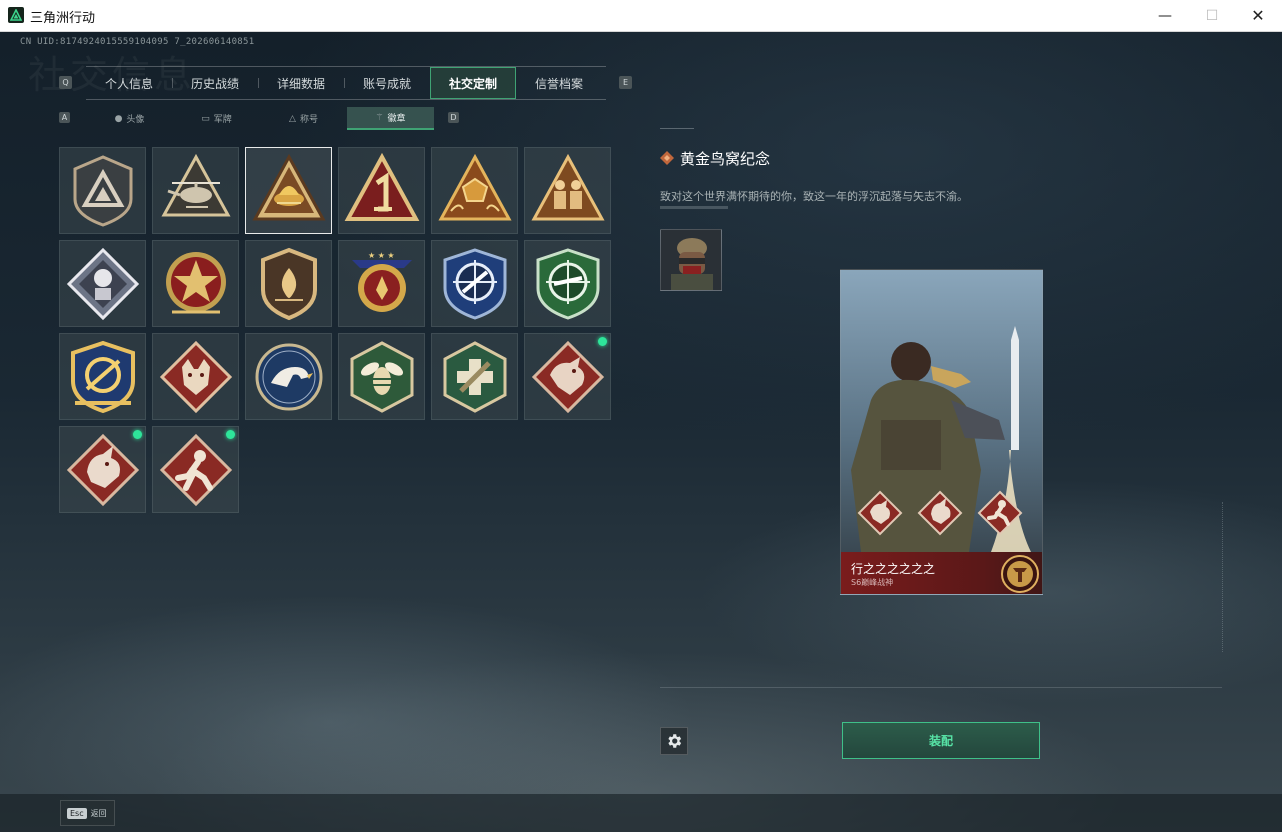  Describe the element at coordinates (567, 186) in the screenshot. I see `soldiers-badge-icon` at that location.